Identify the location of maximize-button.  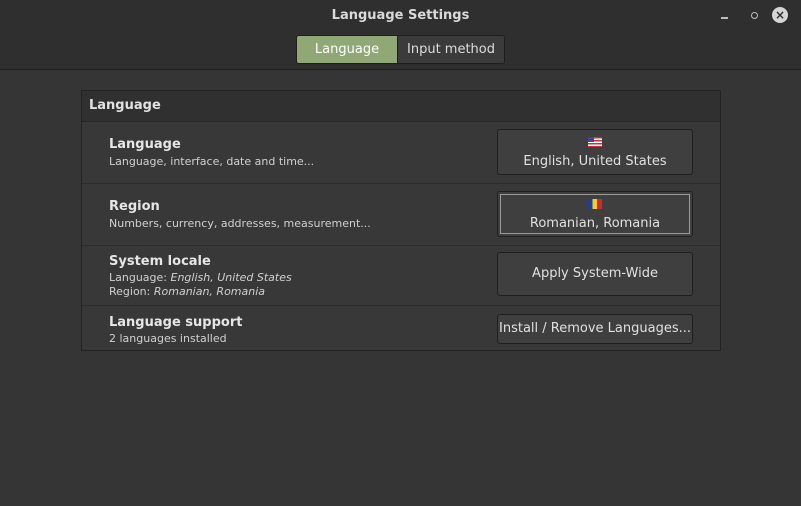
(754, 15).